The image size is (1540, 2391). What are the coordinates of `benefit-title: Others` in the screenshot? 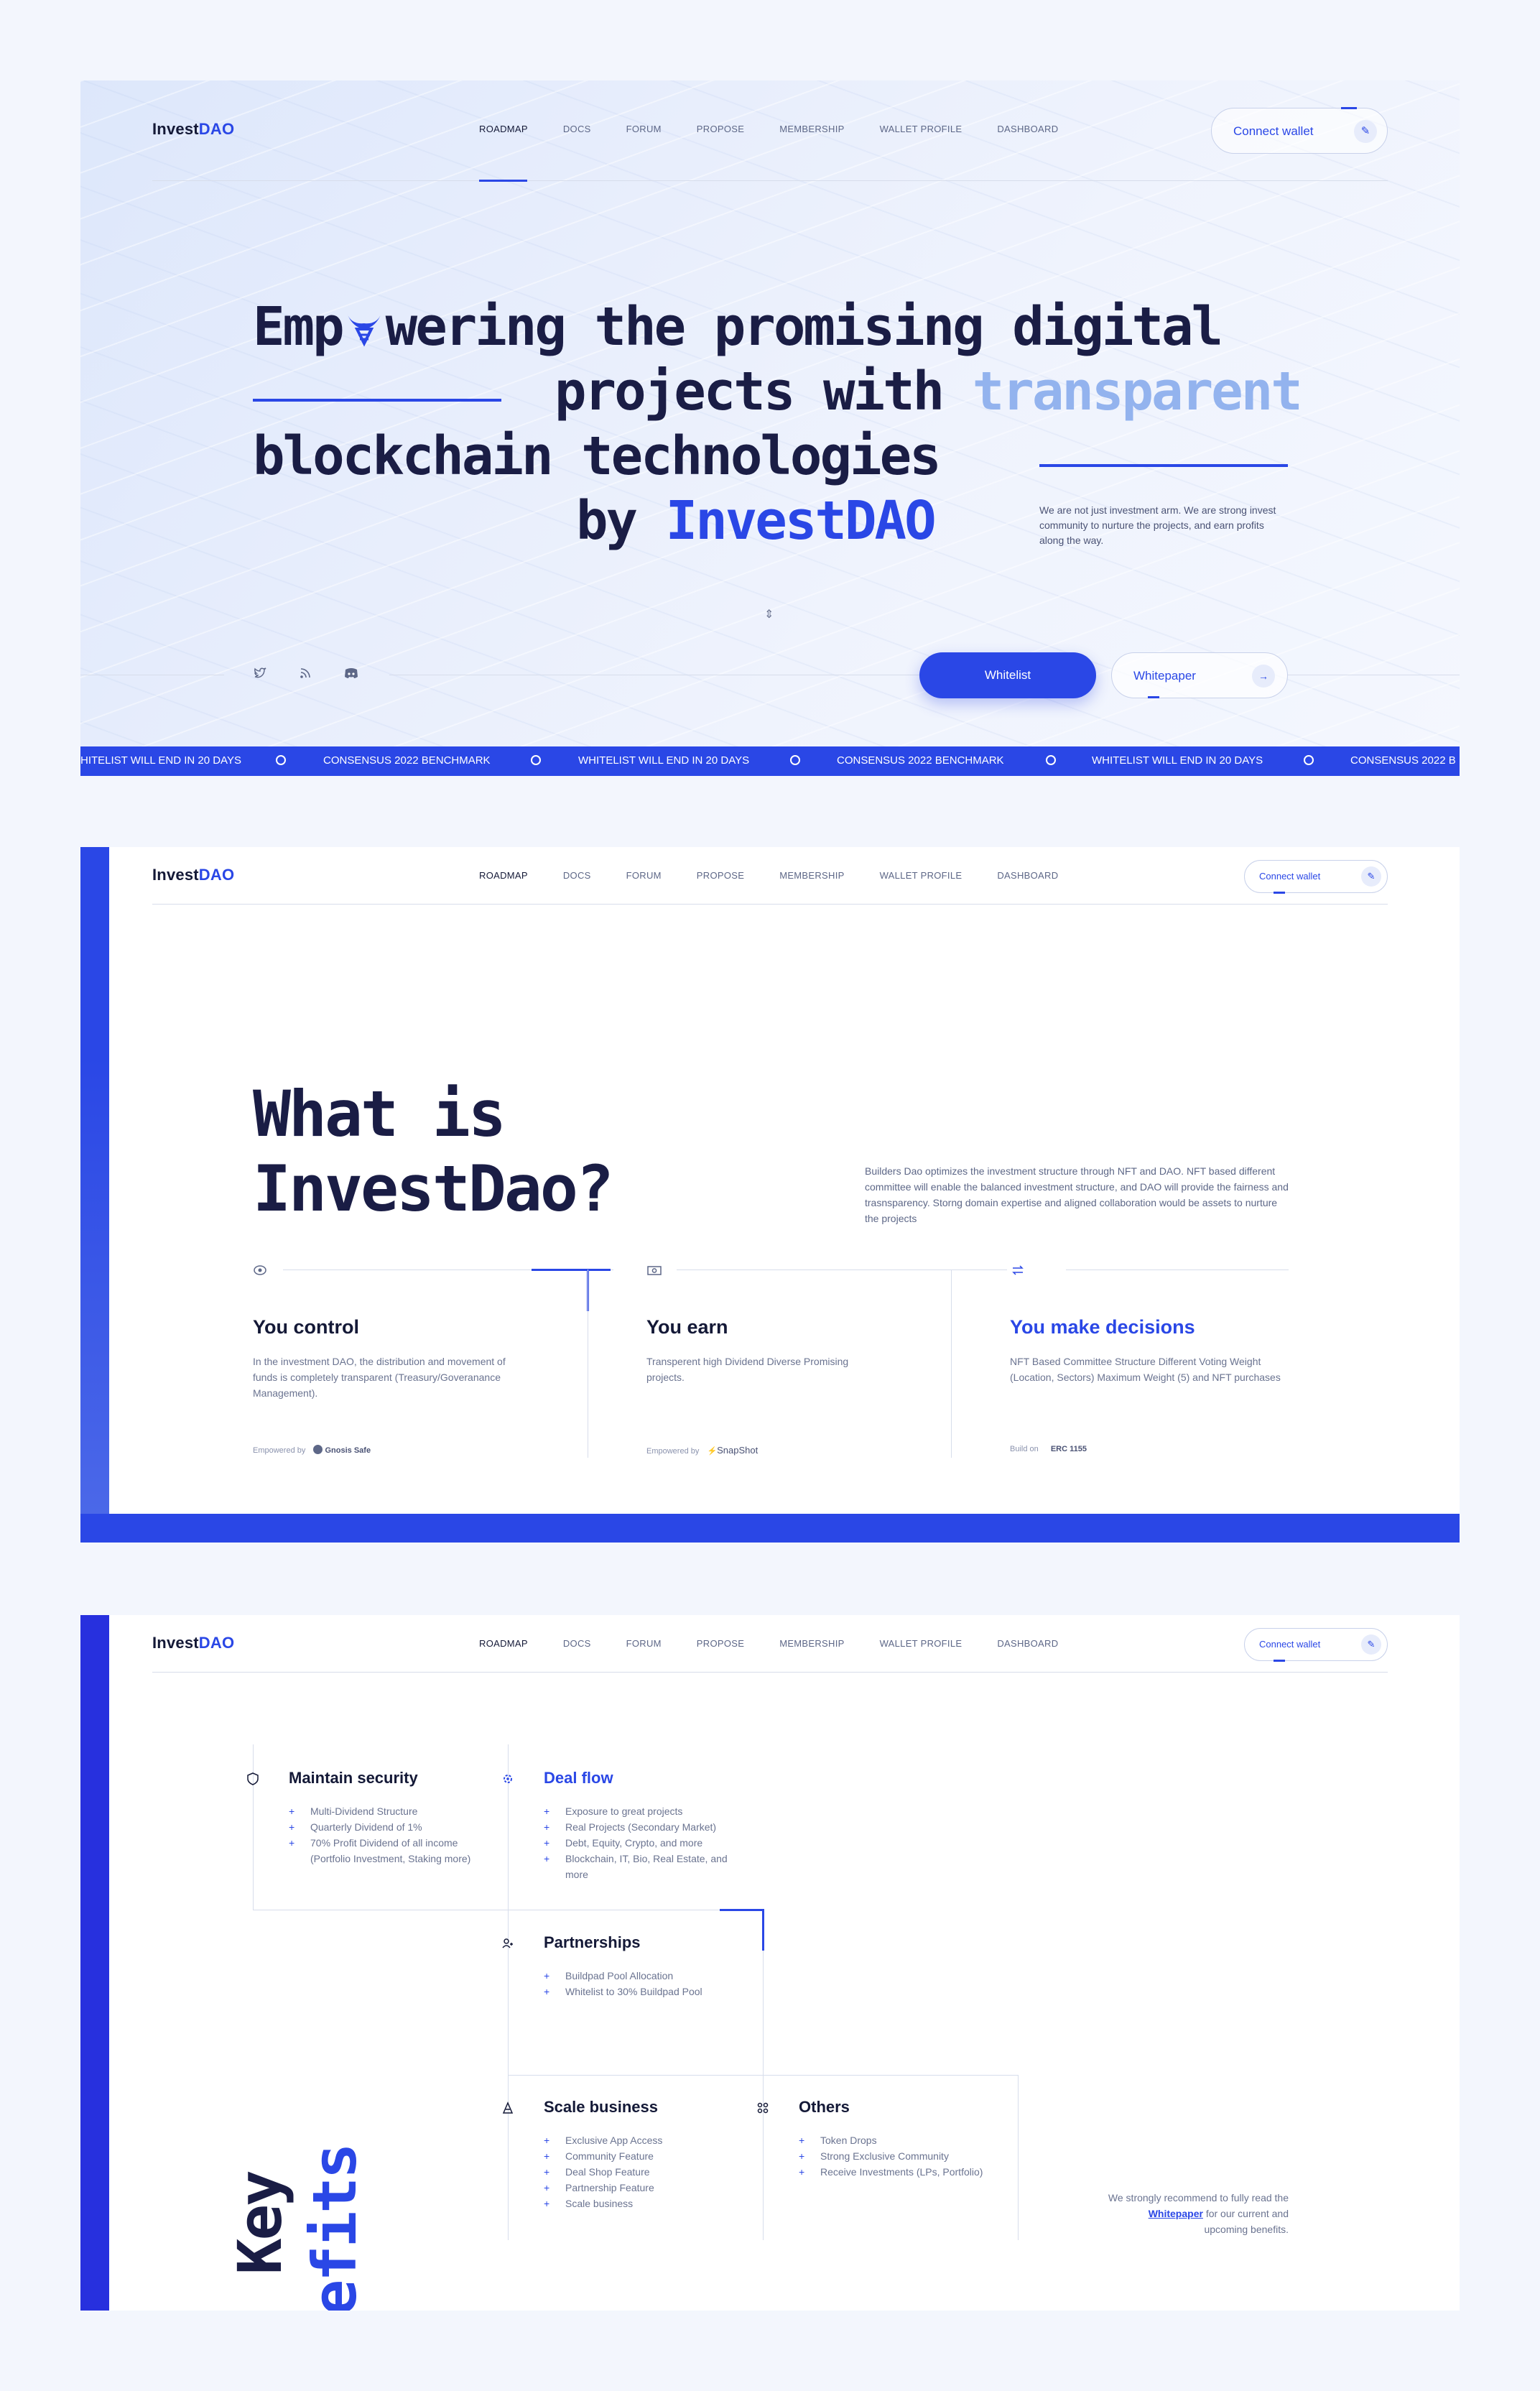 It's located at (824, 2107).